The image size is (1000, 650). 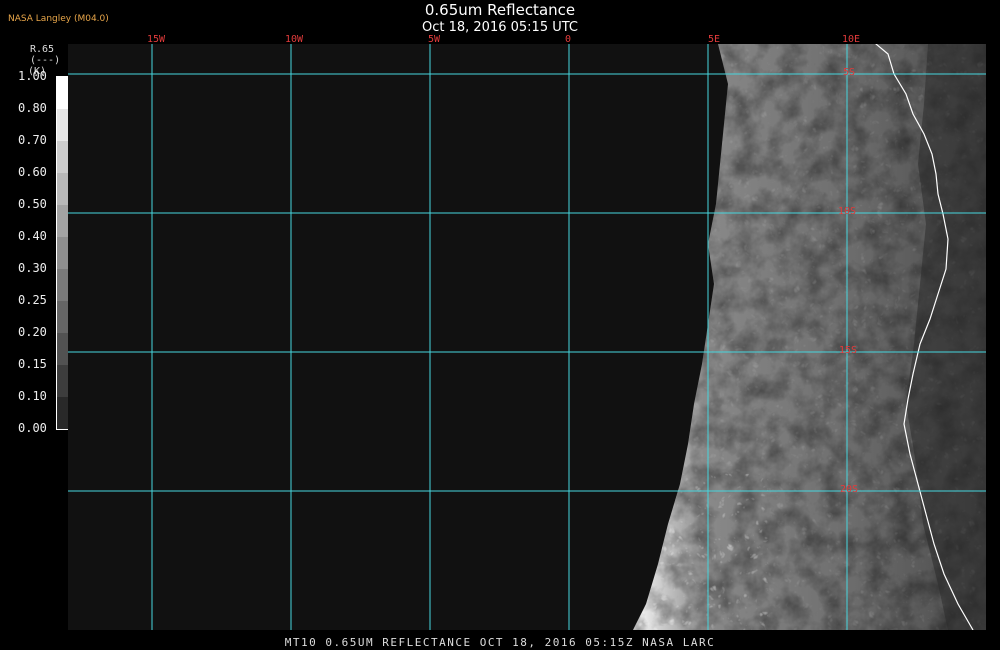 I want to click on longitude-label: 5E, so click(x=714, y=39).